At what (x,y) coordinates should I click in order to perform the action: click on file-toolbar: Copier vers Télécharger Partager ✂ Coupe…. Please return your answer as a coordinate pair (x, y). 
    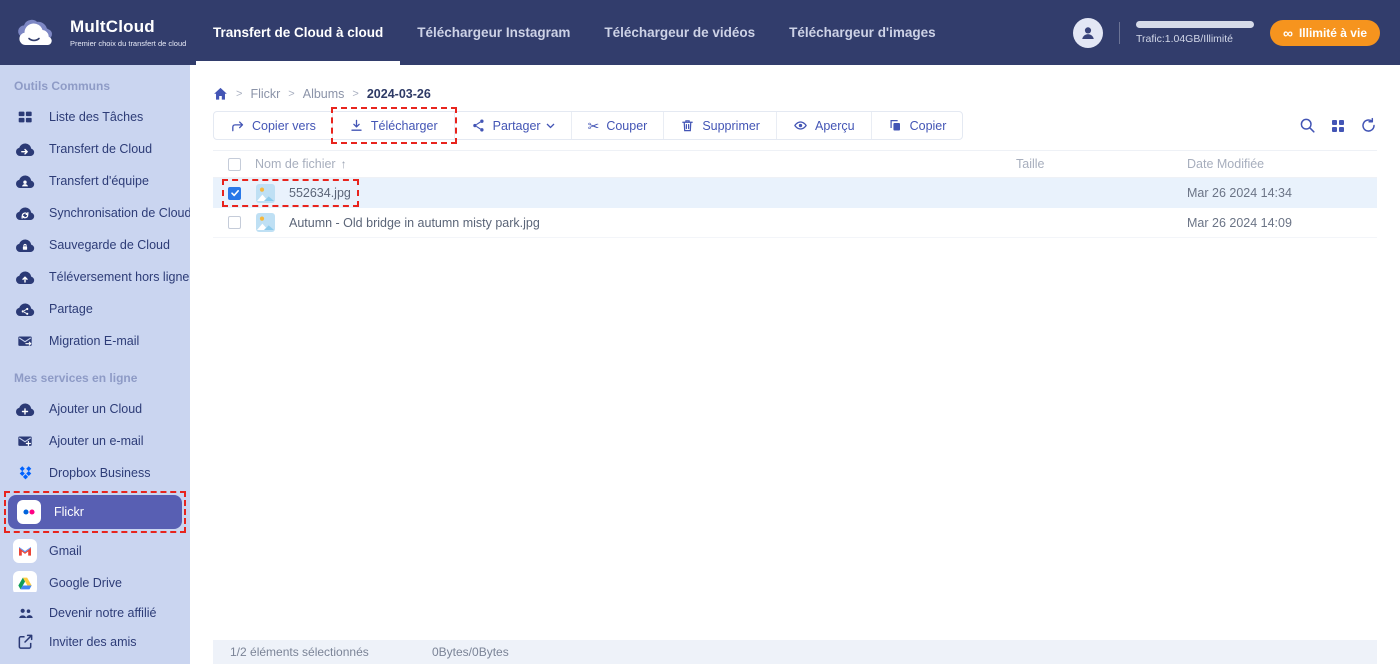
    Looking at the image, I should click on (588, 125).